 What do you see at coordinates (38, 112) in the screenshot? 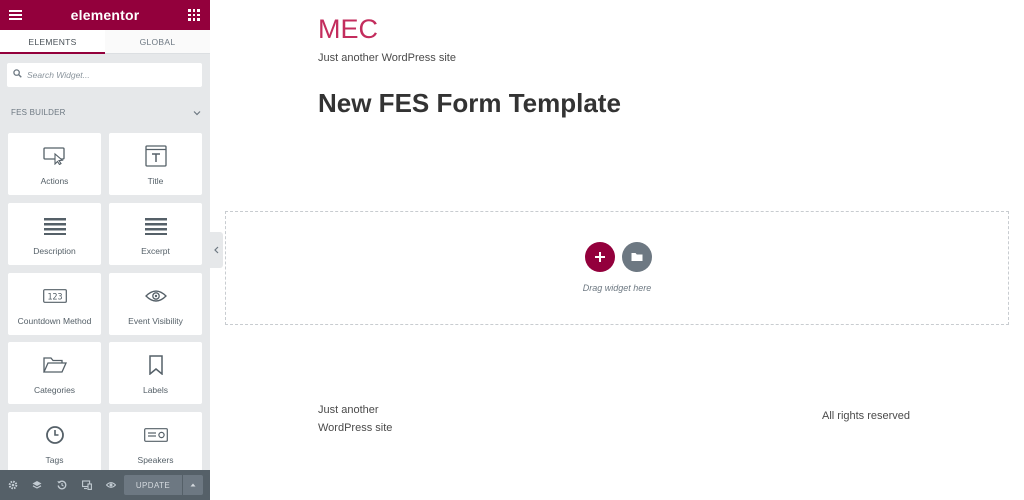
I see `category-label: FES BUILDER` at bounding box center [38, 112].